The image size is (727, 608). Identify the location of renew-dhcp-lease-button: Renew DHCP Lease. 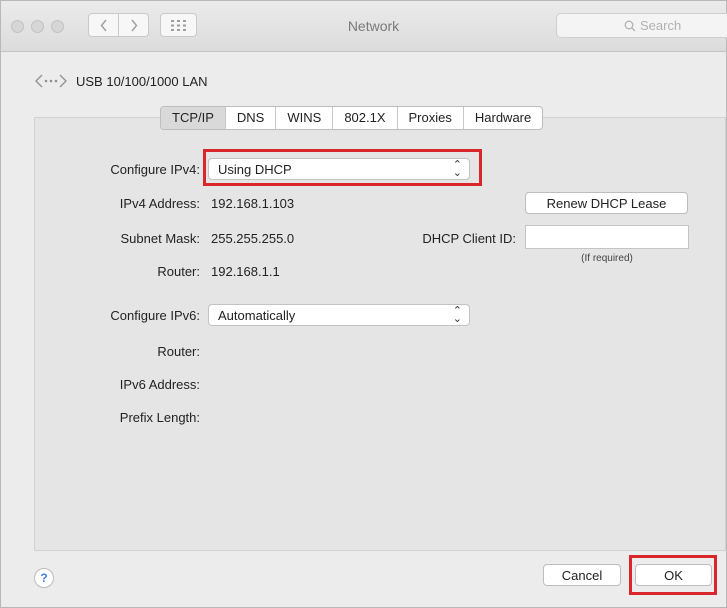
(606, 203).